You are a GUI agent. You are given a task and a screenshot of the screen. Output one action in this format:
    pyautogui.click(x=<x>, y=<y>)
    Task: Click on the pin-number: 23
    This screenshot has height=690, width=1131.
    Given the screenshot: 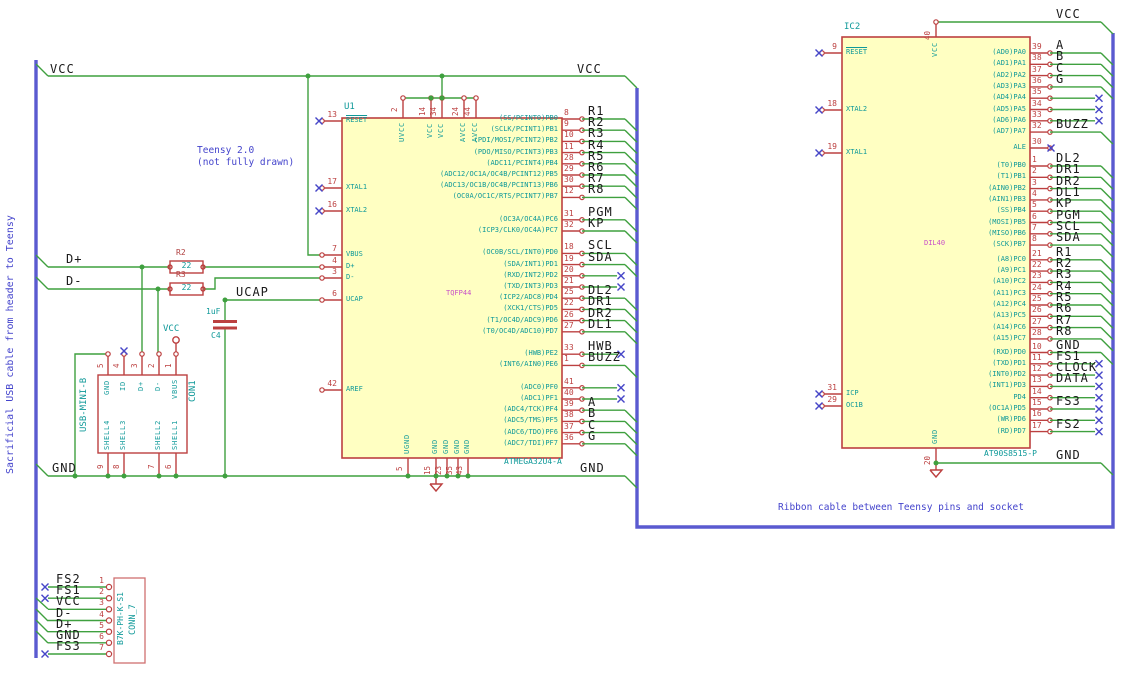 What is the action you would take?
    pyautogui.click(x=438, y=470)
    